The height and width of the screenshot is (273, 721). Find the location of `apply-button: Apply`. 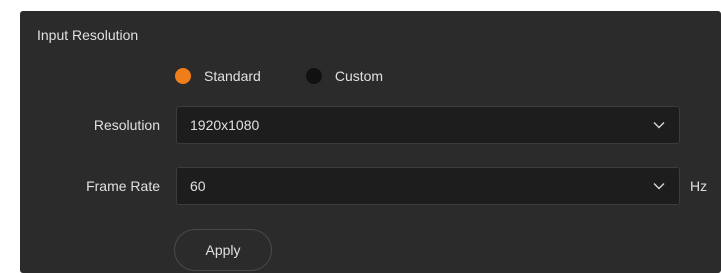

apply-button: Apply is located at coordinates (223, 250).